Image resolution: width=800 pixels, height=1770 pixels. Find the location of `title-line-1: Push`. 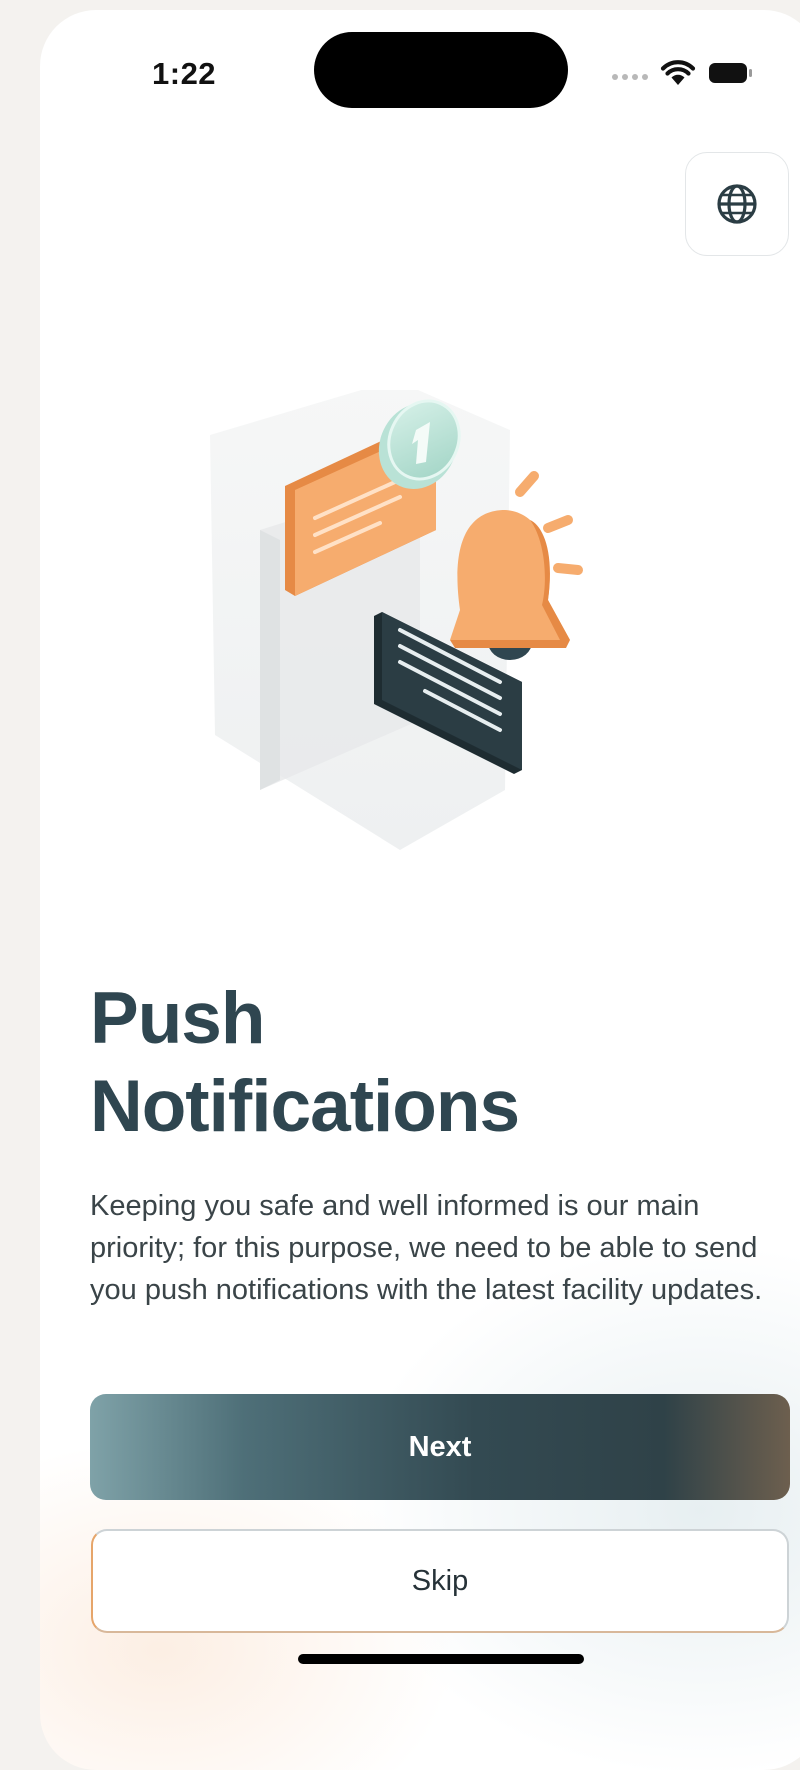

title-line-1: Push is located at coordinates (177, 1018).